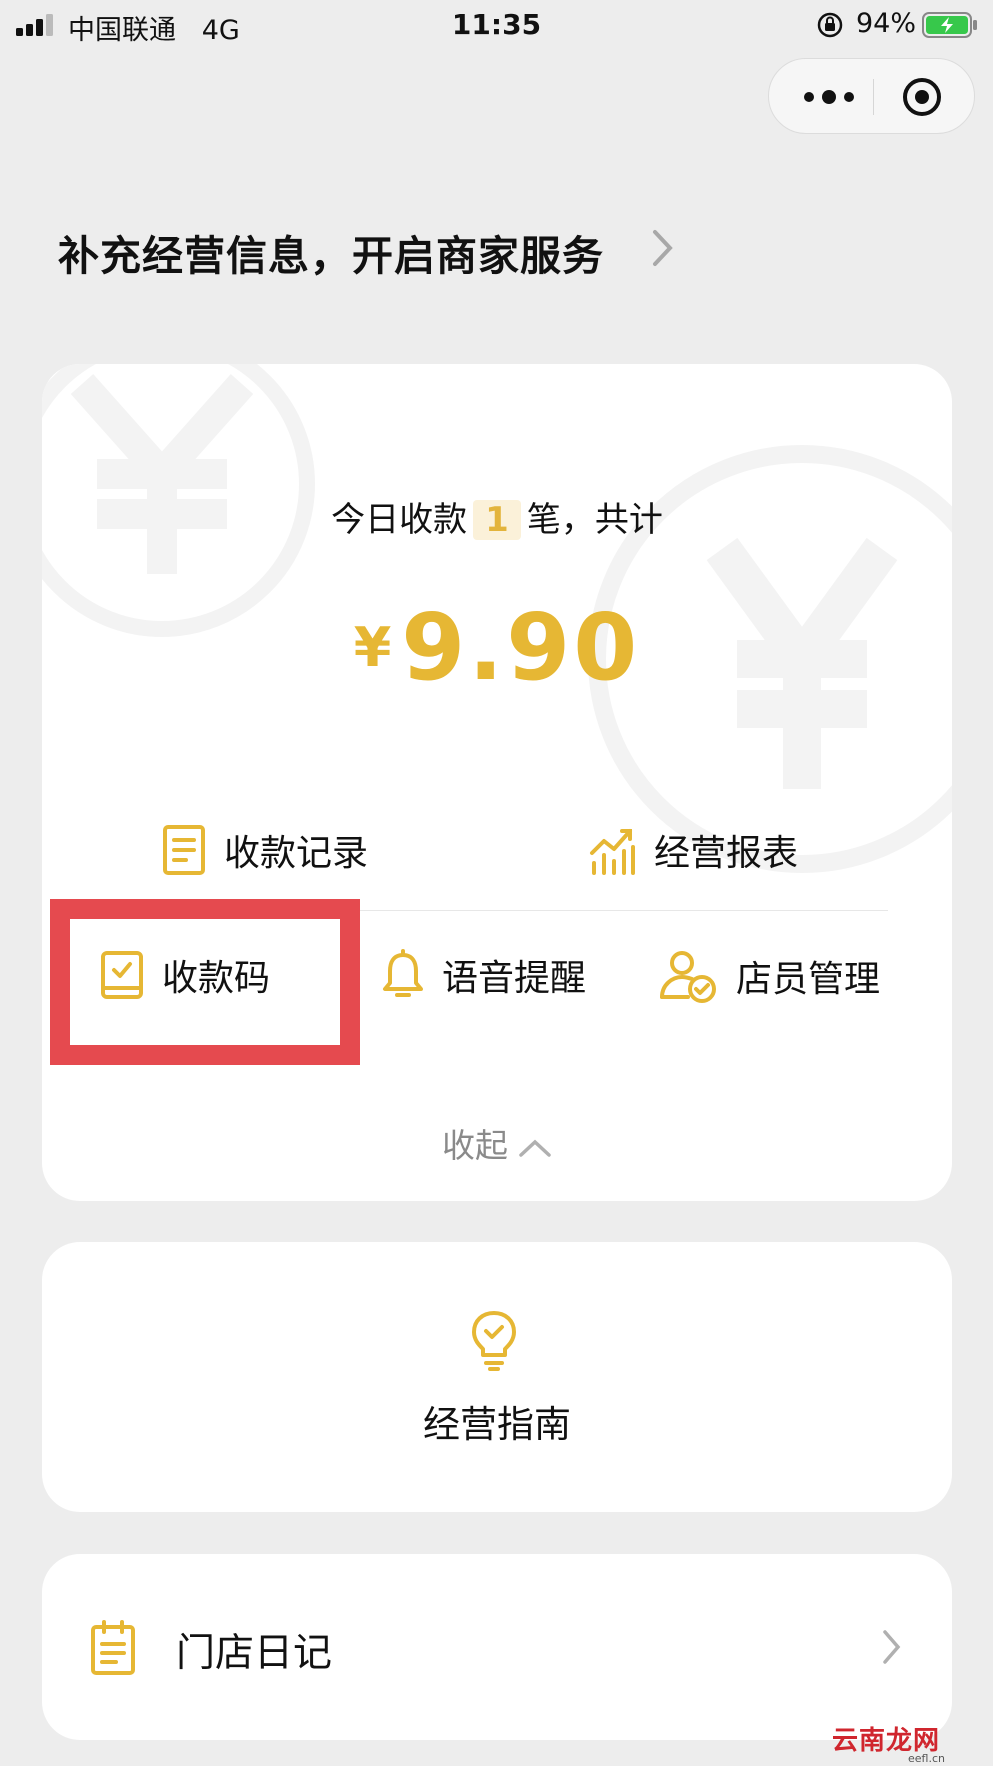 This screenshot has width=993, height=1766. What do you see at coordinates (205, 982) in the screenshot?
I see `highlight-box` at bounding box center [205, 982].